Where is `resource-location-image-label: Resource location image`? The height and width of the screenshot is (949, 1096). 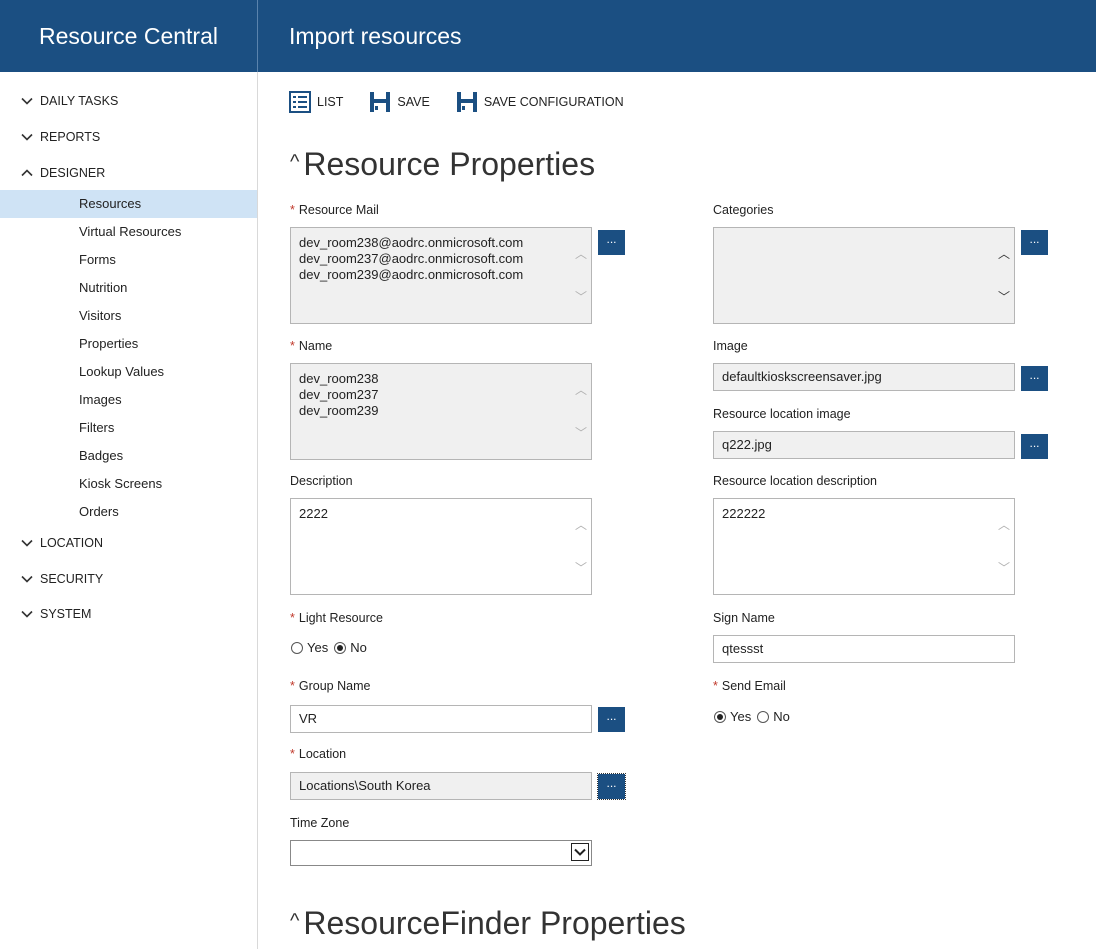
resource-location-image-label: Resource location image is located at coordinates (782, 414).